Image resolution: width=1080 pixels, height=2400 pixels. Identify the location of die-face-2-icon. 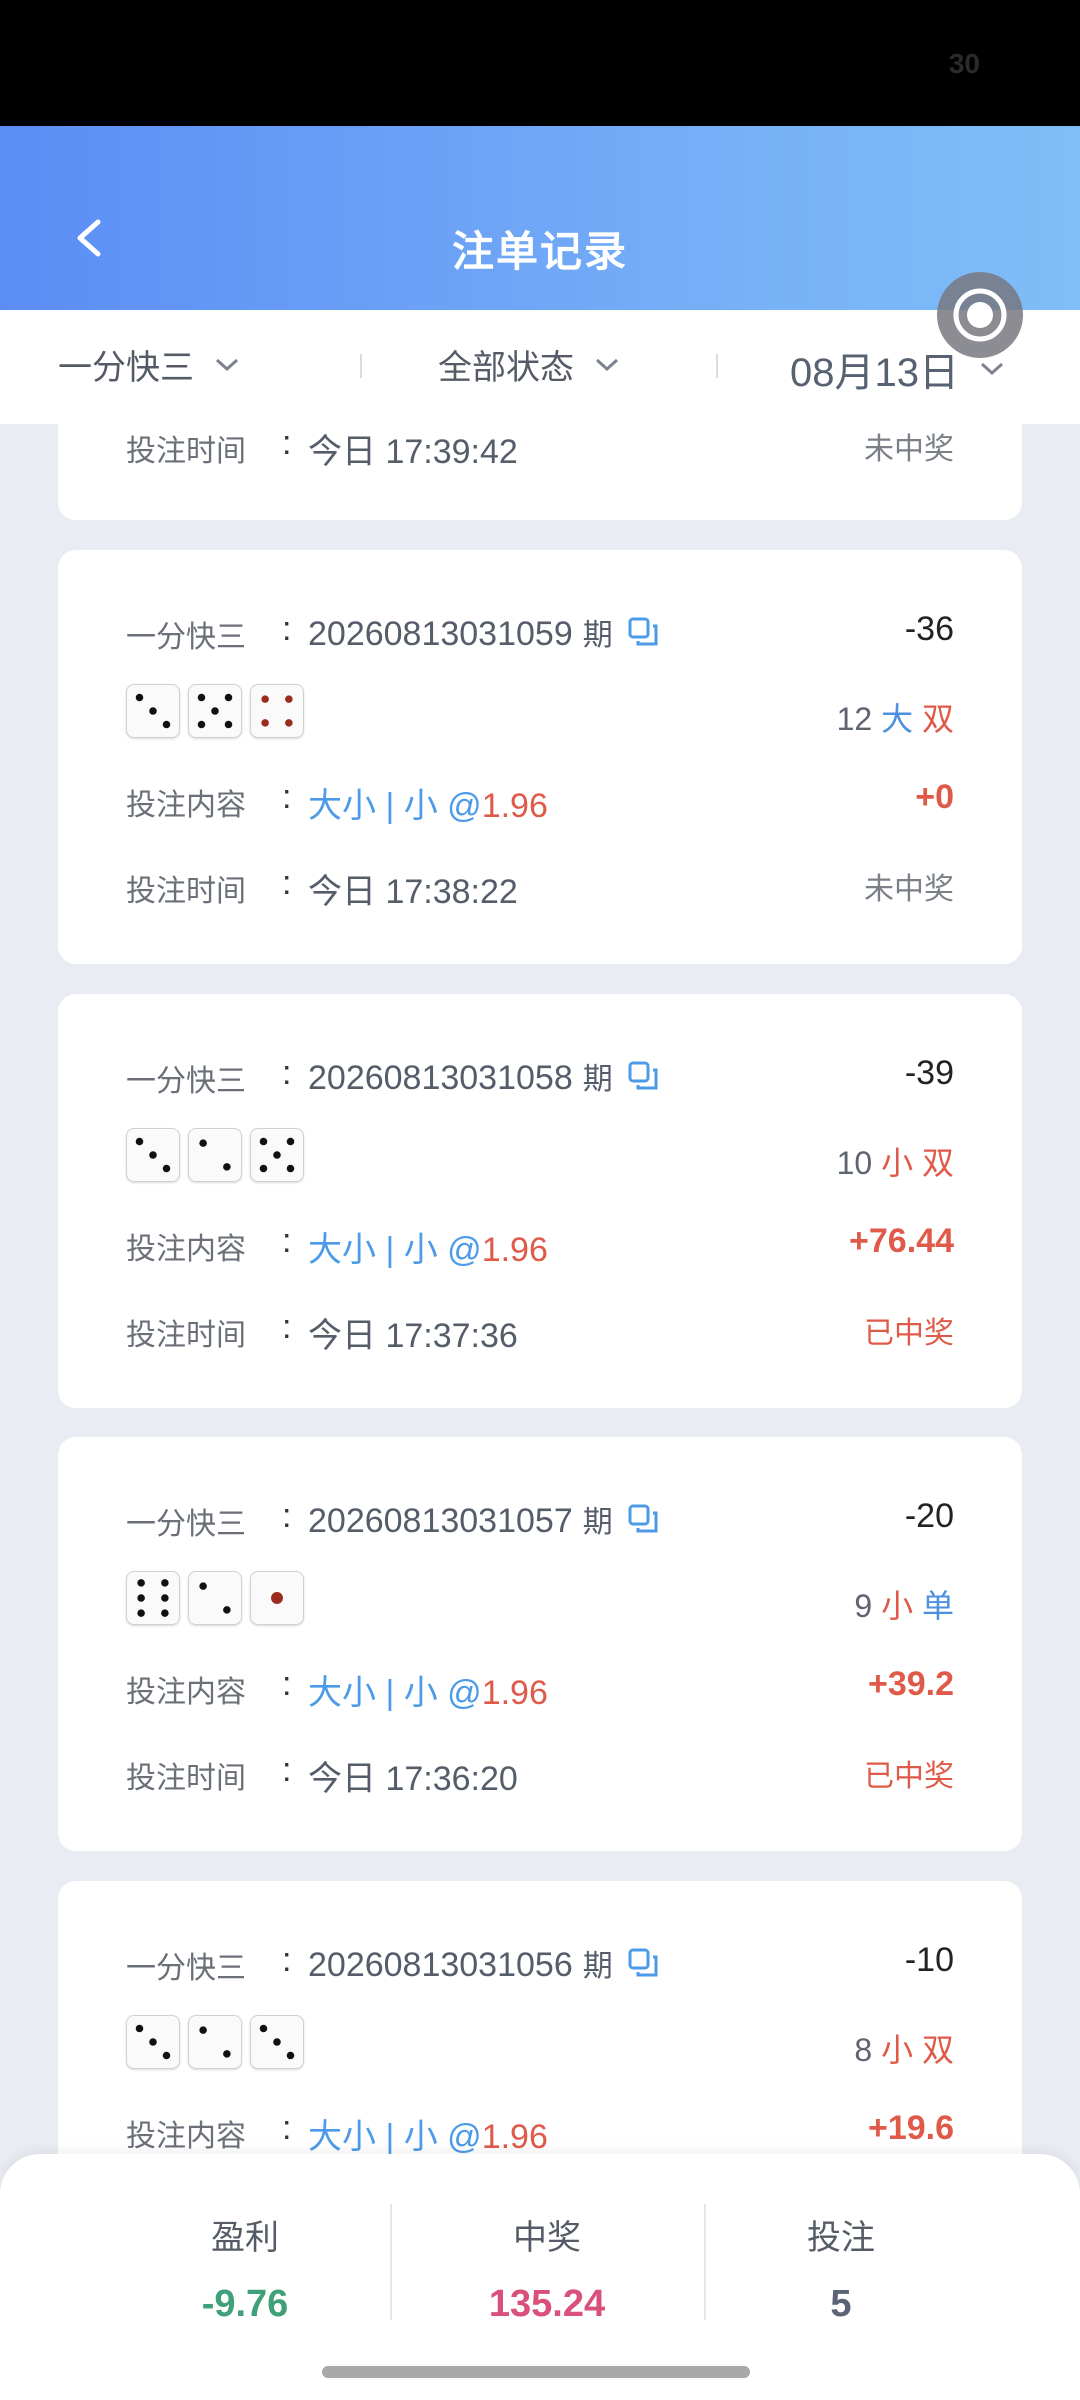
(215, 1155).